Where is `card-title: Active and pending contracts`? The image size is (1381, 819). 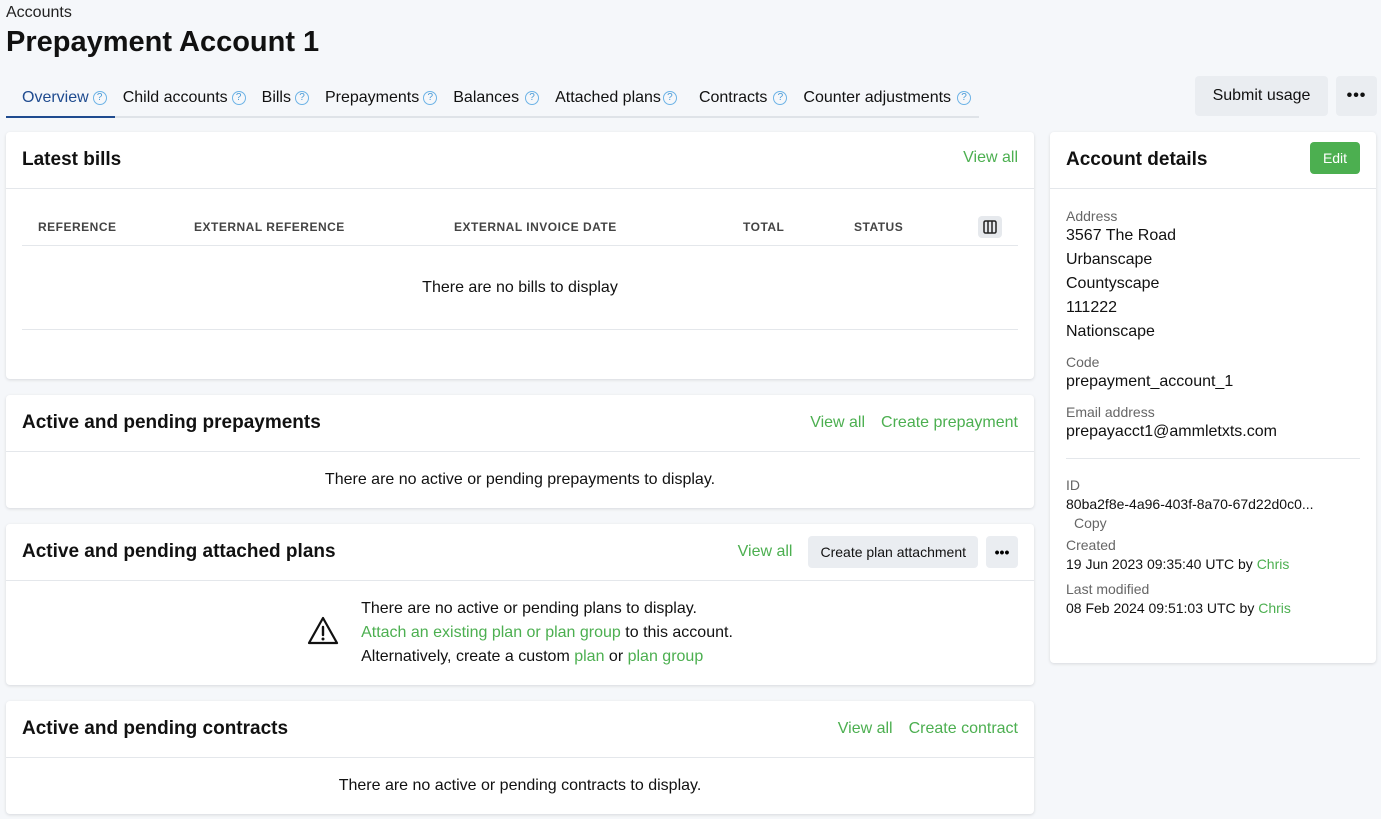 card-title: Active and pending contracts is located at coordinates (155, 728).